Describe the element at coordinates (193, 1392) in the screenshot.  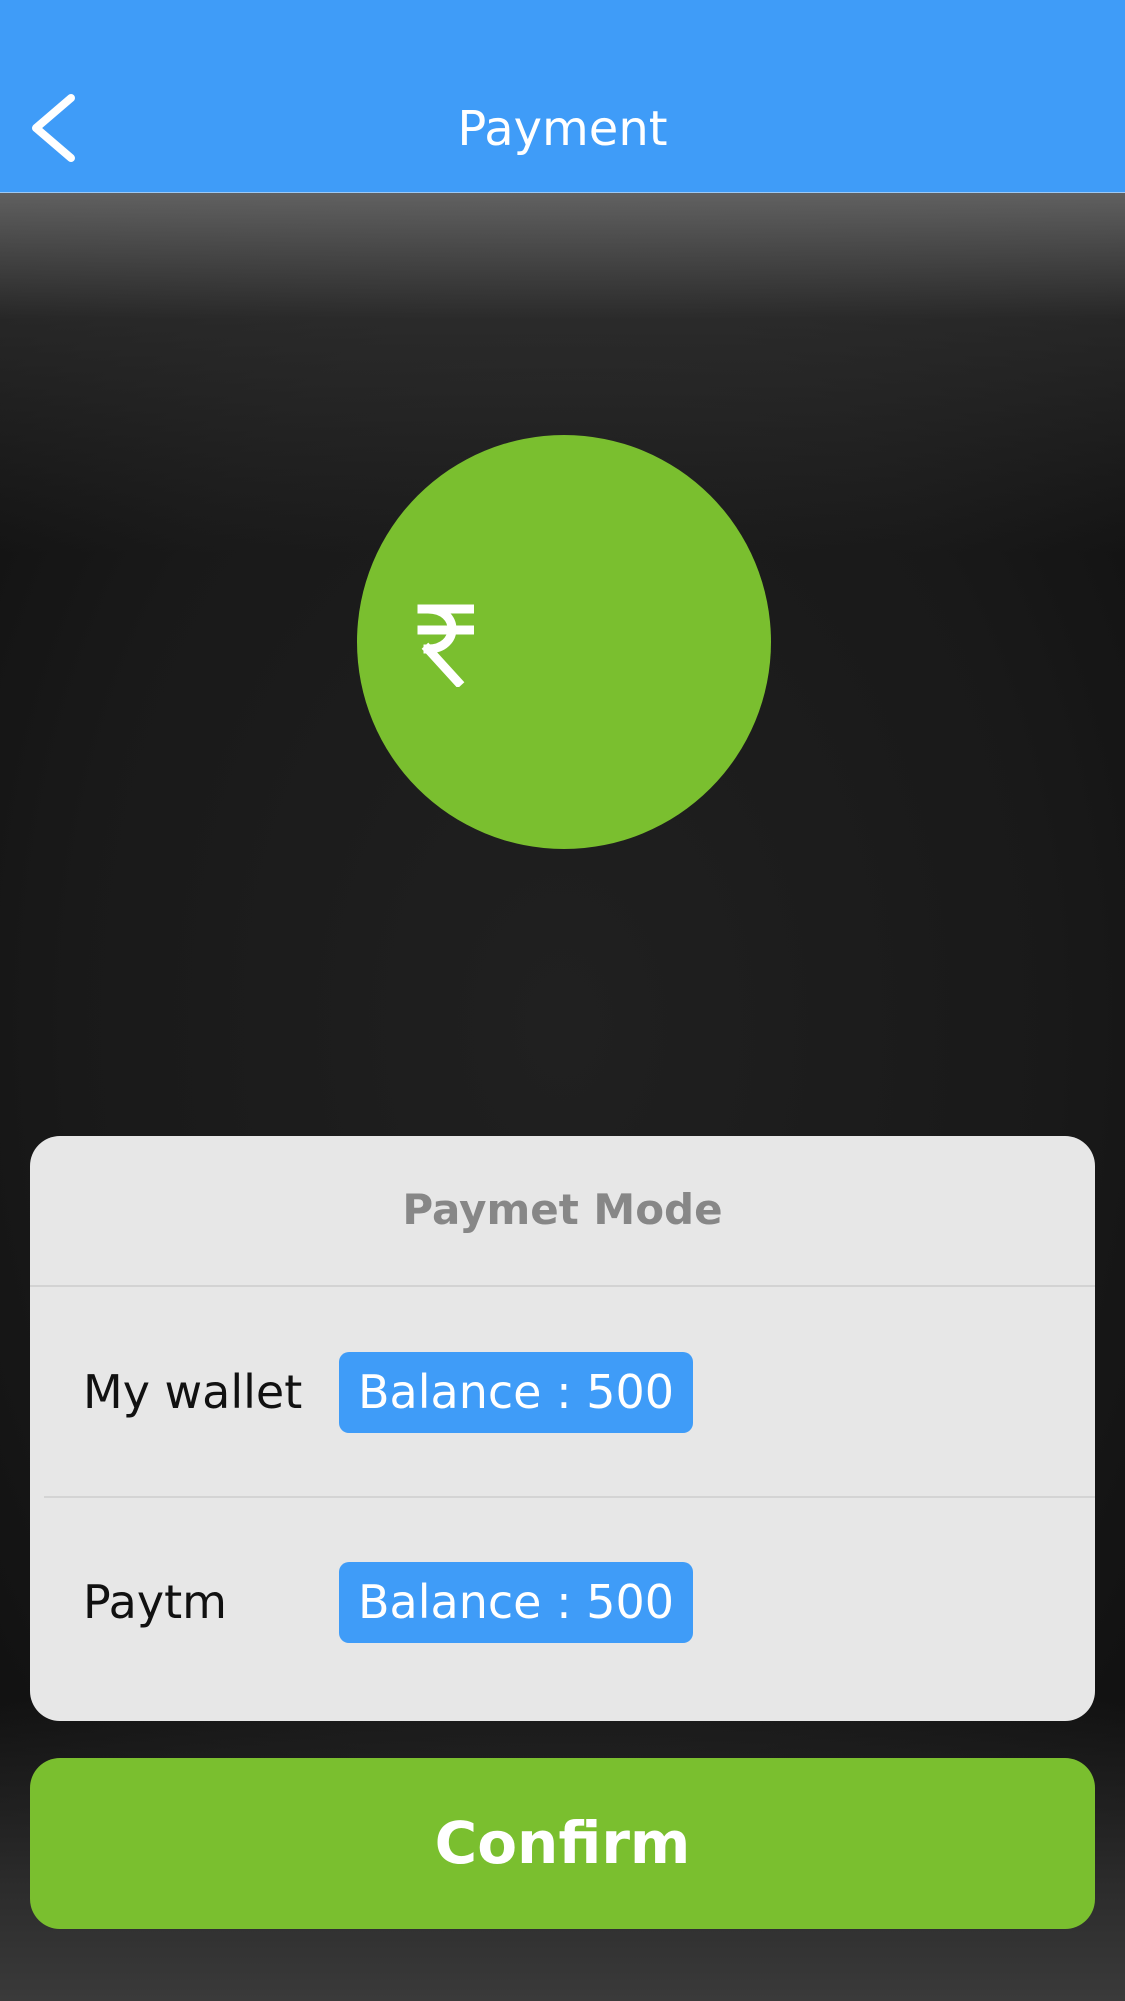
I see `payment-option-label: My wallet` at that location.